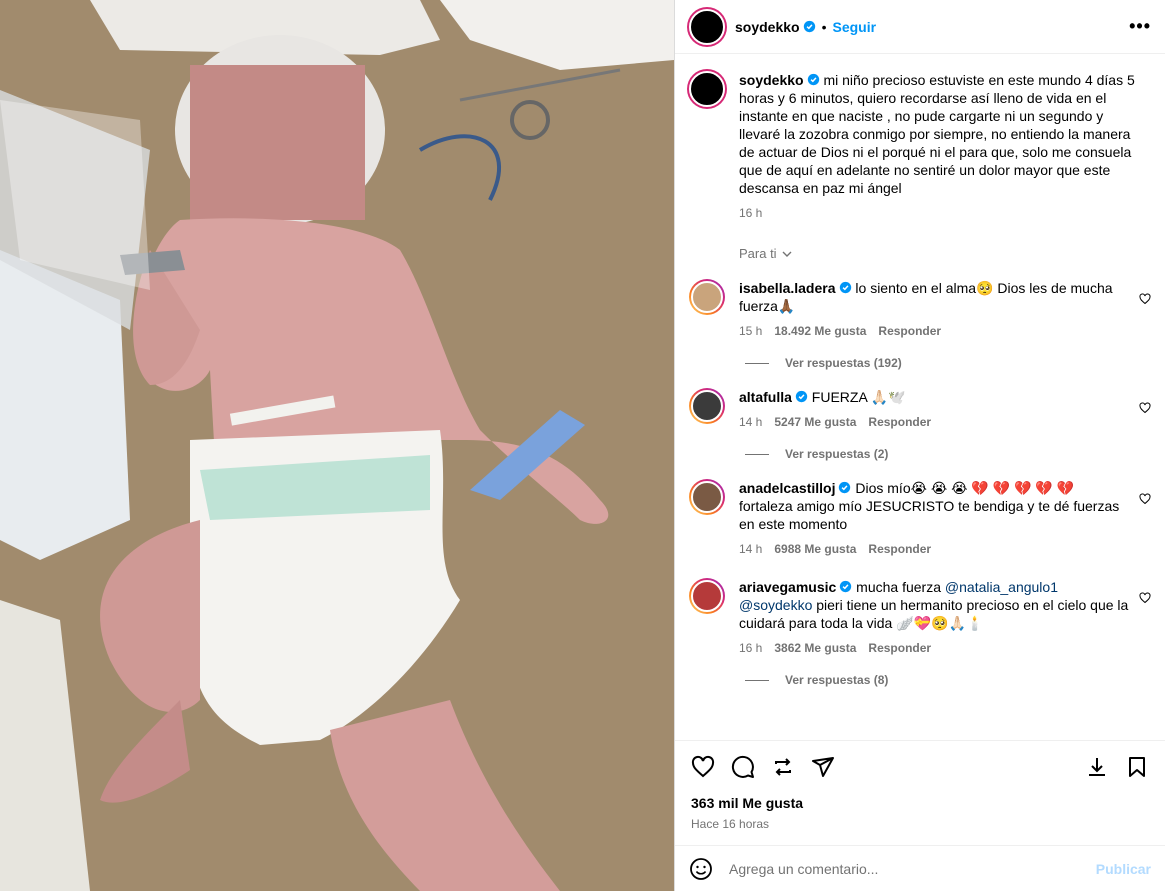 This screenshot has height=891, width=1165. What do you see at coordinates (837, 454) in the screenshot?
I see `replies-label: Ver respuestas (2)` at bounding box center [837, 454].